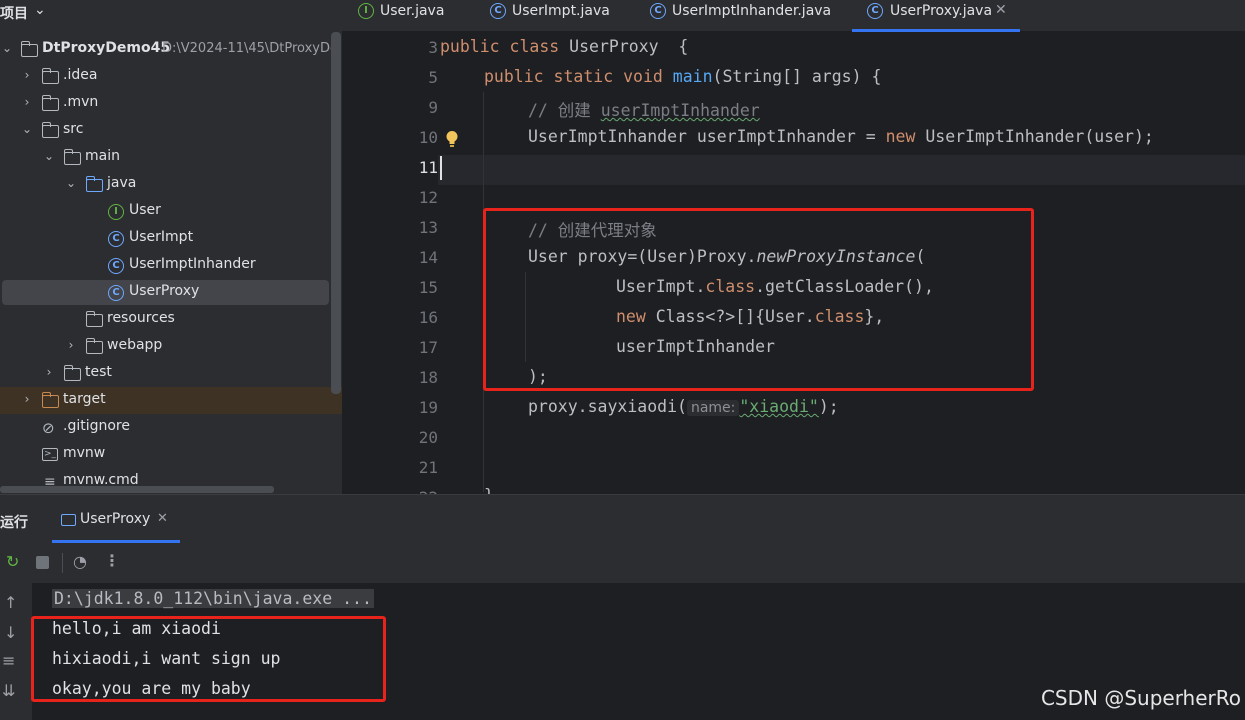 Image resolution: width=1245 pixels, height=720 pixels. What do you see at coordinates (14, 523) in the screenshot?
I see `run-panel-title: 运行` at bounding box center [14, 523].